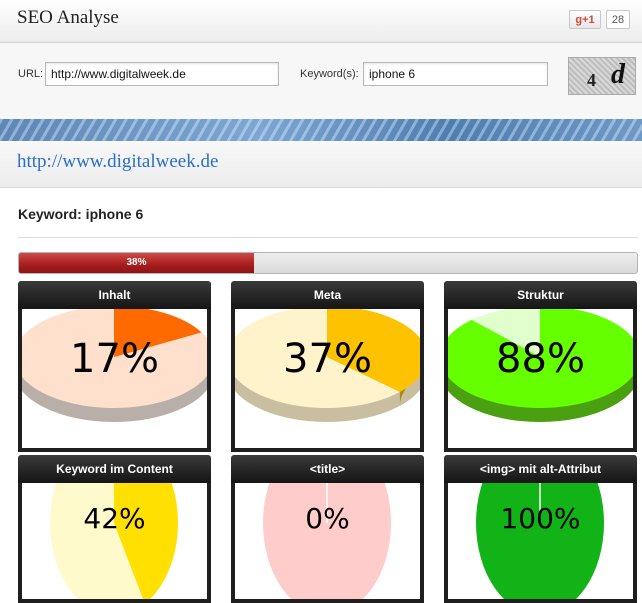  Describe the element at coordinates (321, 130) in the screenshot. I see `decorative-stripe` at that location.